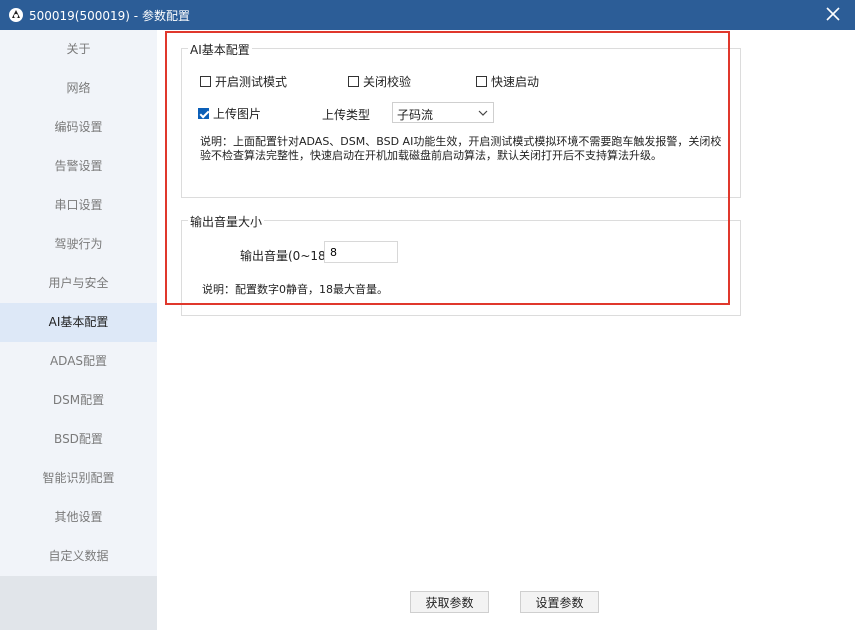 The height and width of the screenshot is (630, 855). I want to click on title-bar: 500019(500019) - 参数配置, so click(427, 15).